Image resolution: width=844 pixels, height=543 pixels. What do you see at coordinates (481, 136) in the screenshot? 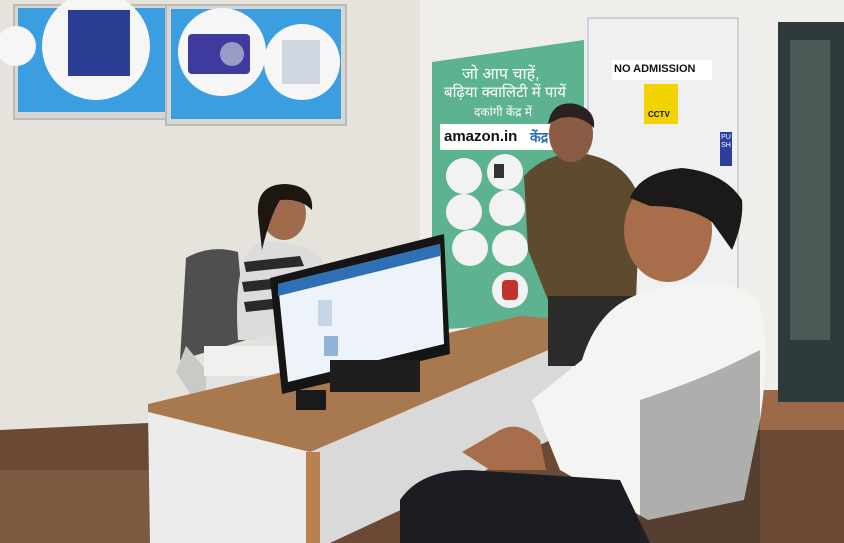
I see `banner-brand: amazon.in` at bounding box center [481, 136].